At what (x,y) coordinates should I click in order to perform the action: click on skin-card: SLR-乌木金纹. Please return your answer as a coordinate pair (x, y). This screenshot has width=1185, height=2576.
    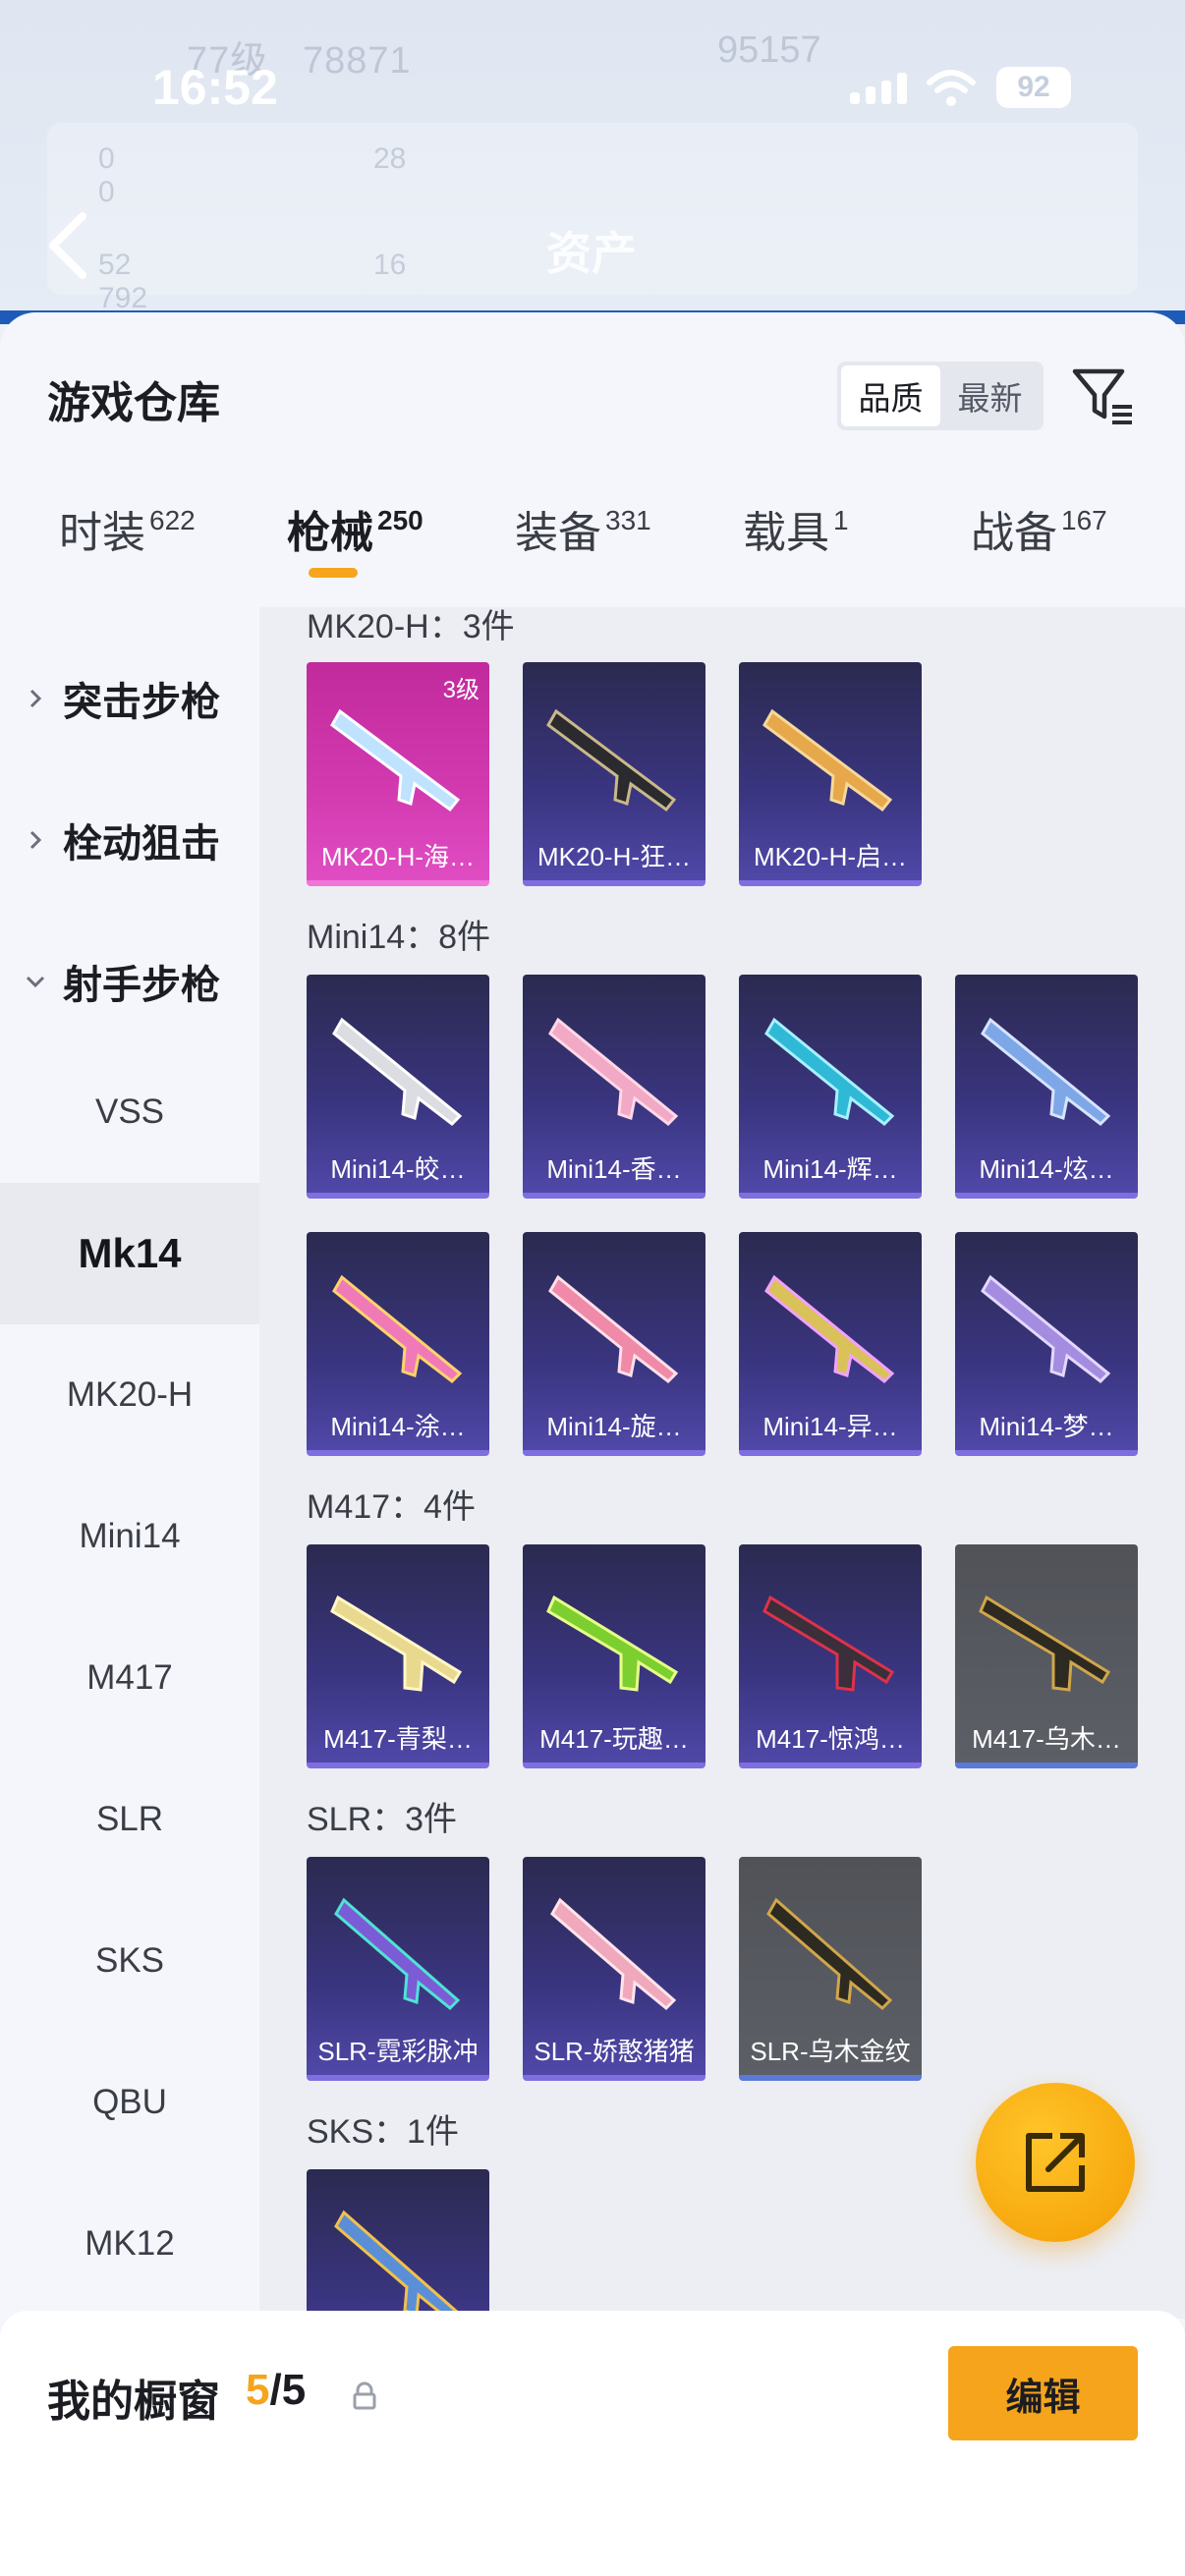
    Looking at the image, I should click on (831, 1969).